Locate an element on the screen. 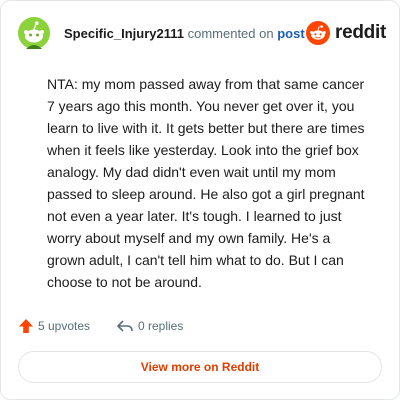 This screenshot has width=400, height=400. reddit-logo-icon is located at coordinates (318, 33).